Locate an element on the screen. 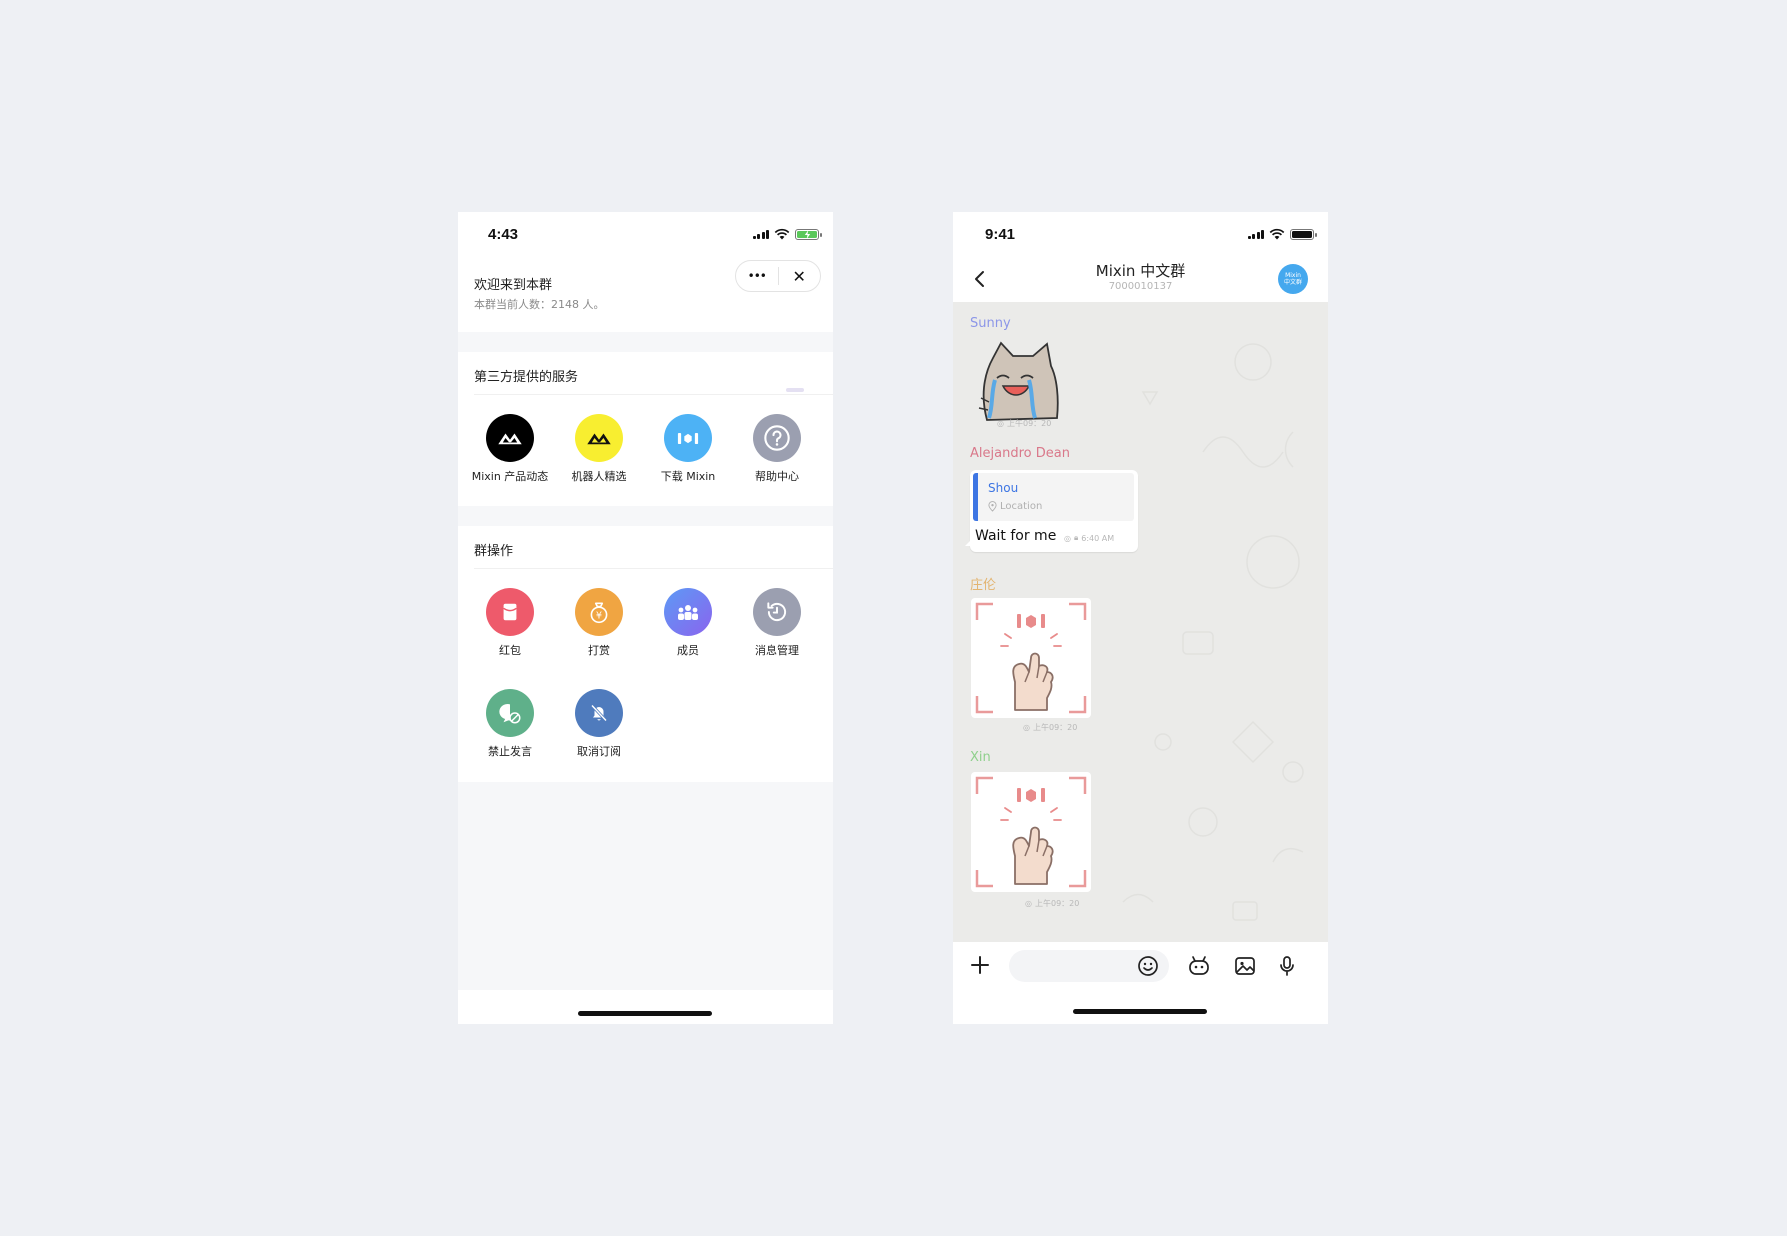 This screenshot has width=1787, height=1236. status-time: 9:41 is located at coordinates (1000, 234).